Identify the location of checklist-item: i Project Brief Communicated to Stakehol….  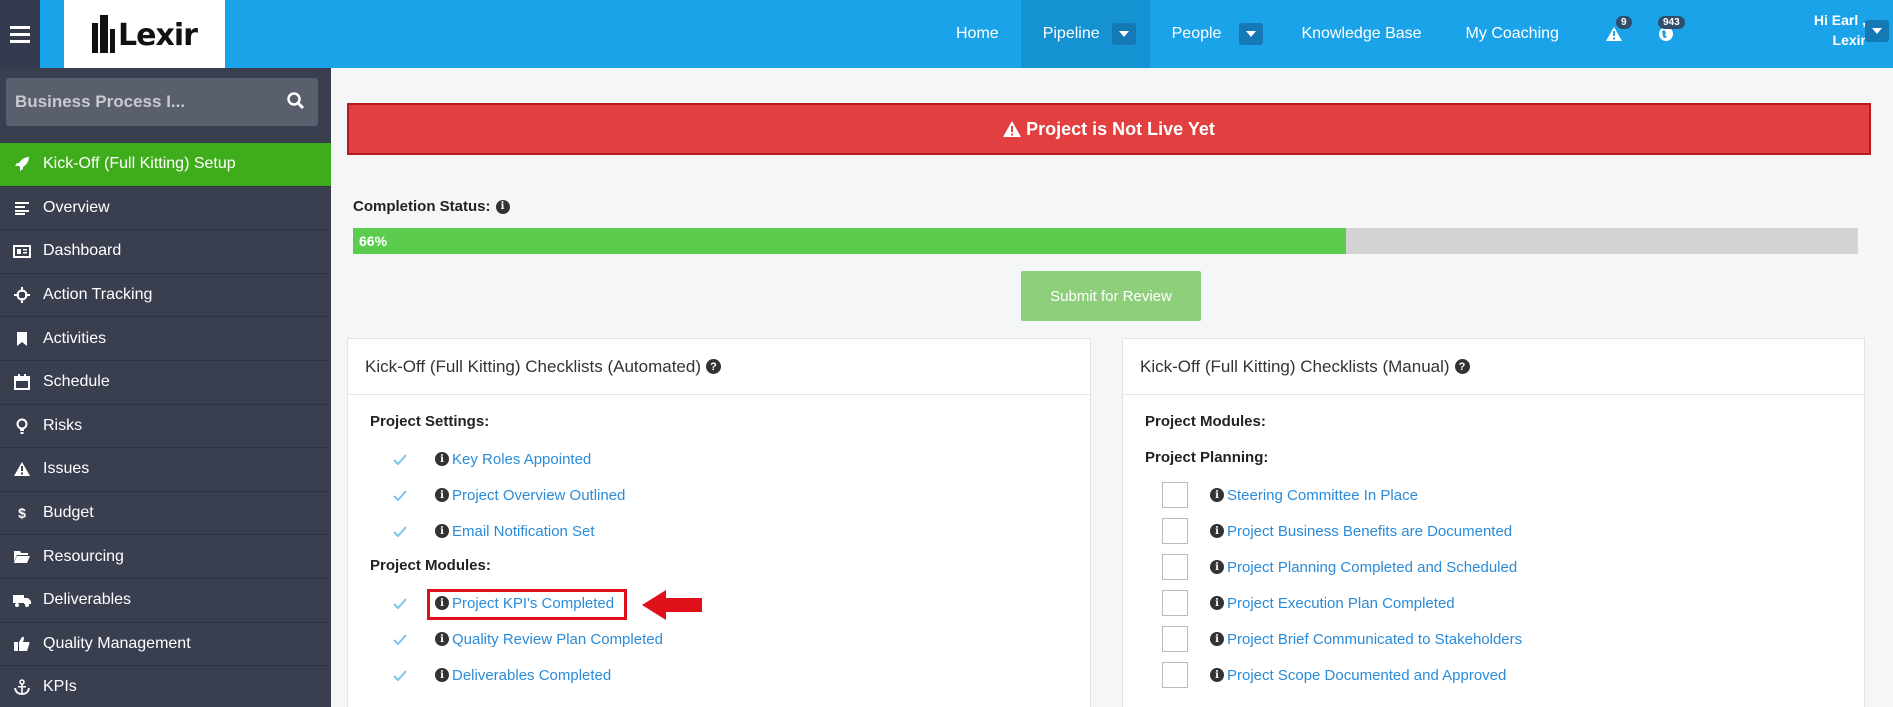
(1342, 639).